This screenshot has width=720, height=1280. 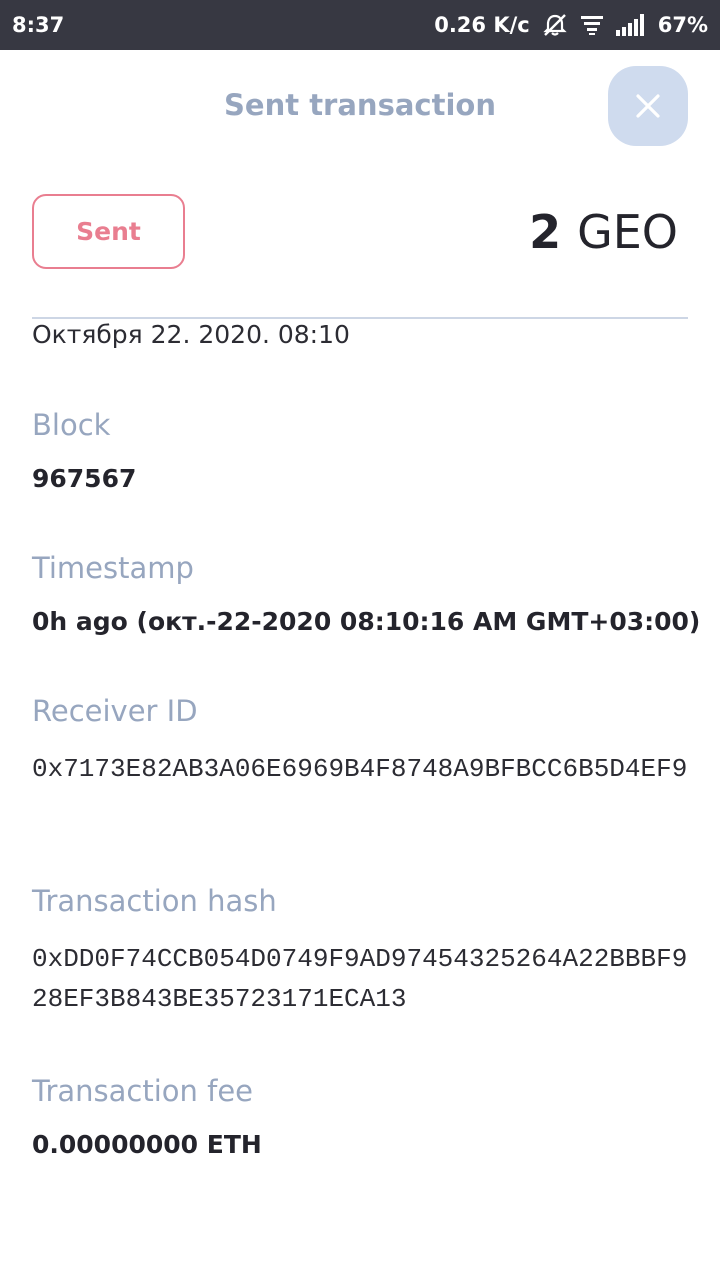 I want to click on status-time: 8:37, so click(x=38, y=25).